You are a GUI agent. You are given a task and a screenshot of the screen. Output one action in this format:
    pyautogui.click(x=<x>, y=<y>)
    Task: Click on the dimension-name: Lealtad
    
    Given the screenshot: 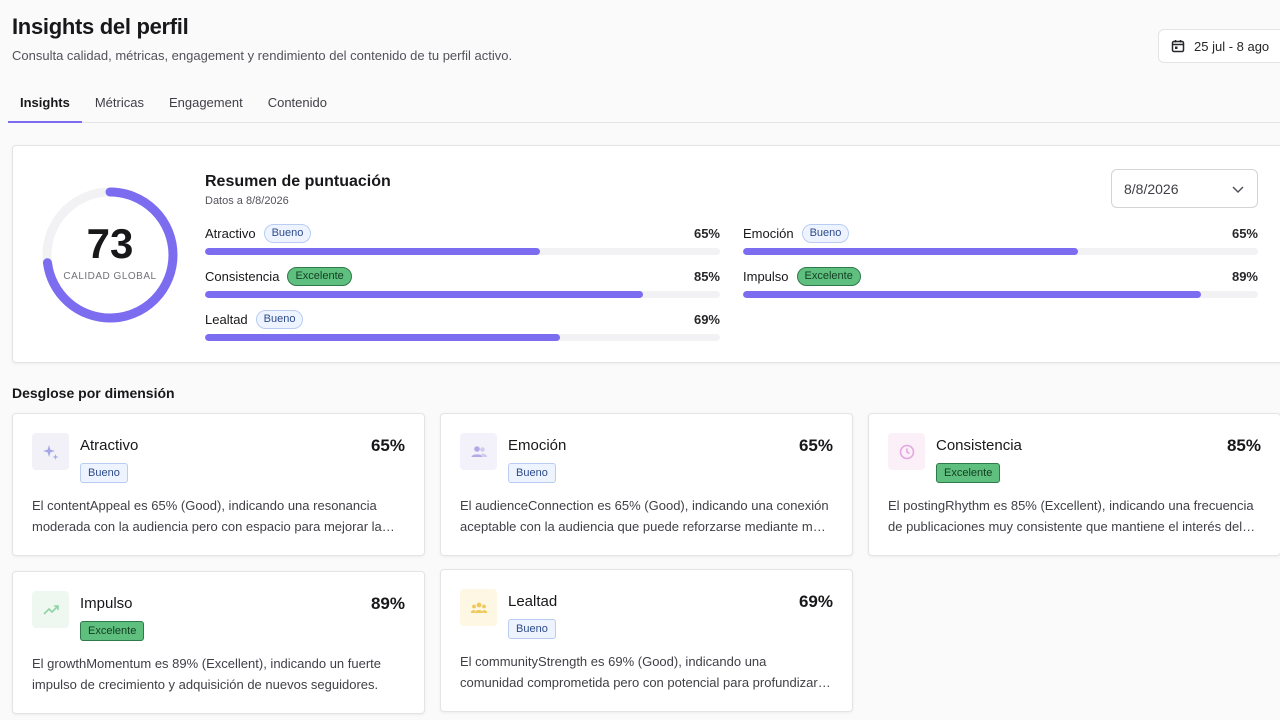 What is the action you would take?
    pyautogui.click(x=533, y=601)
    